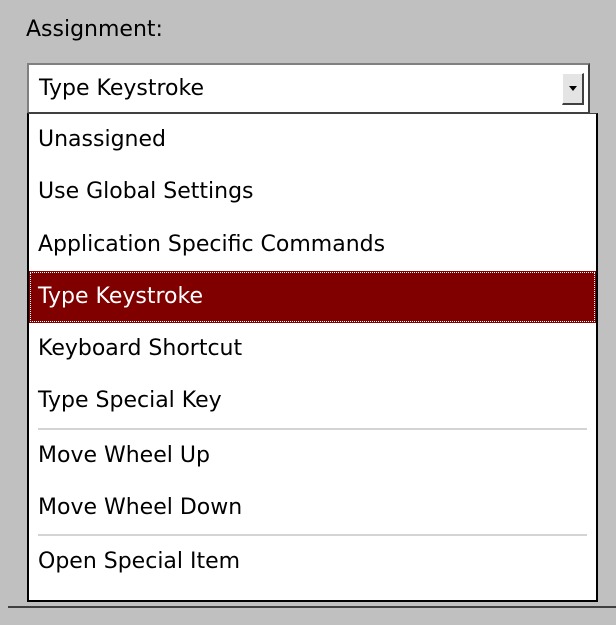 The height and width of the screenshot is (625, 616). What do you see at coordinates (312, 192) in the screenshot?
I see `option-use-global-settings: Use Global Settings` at bounding box center [312, 192].